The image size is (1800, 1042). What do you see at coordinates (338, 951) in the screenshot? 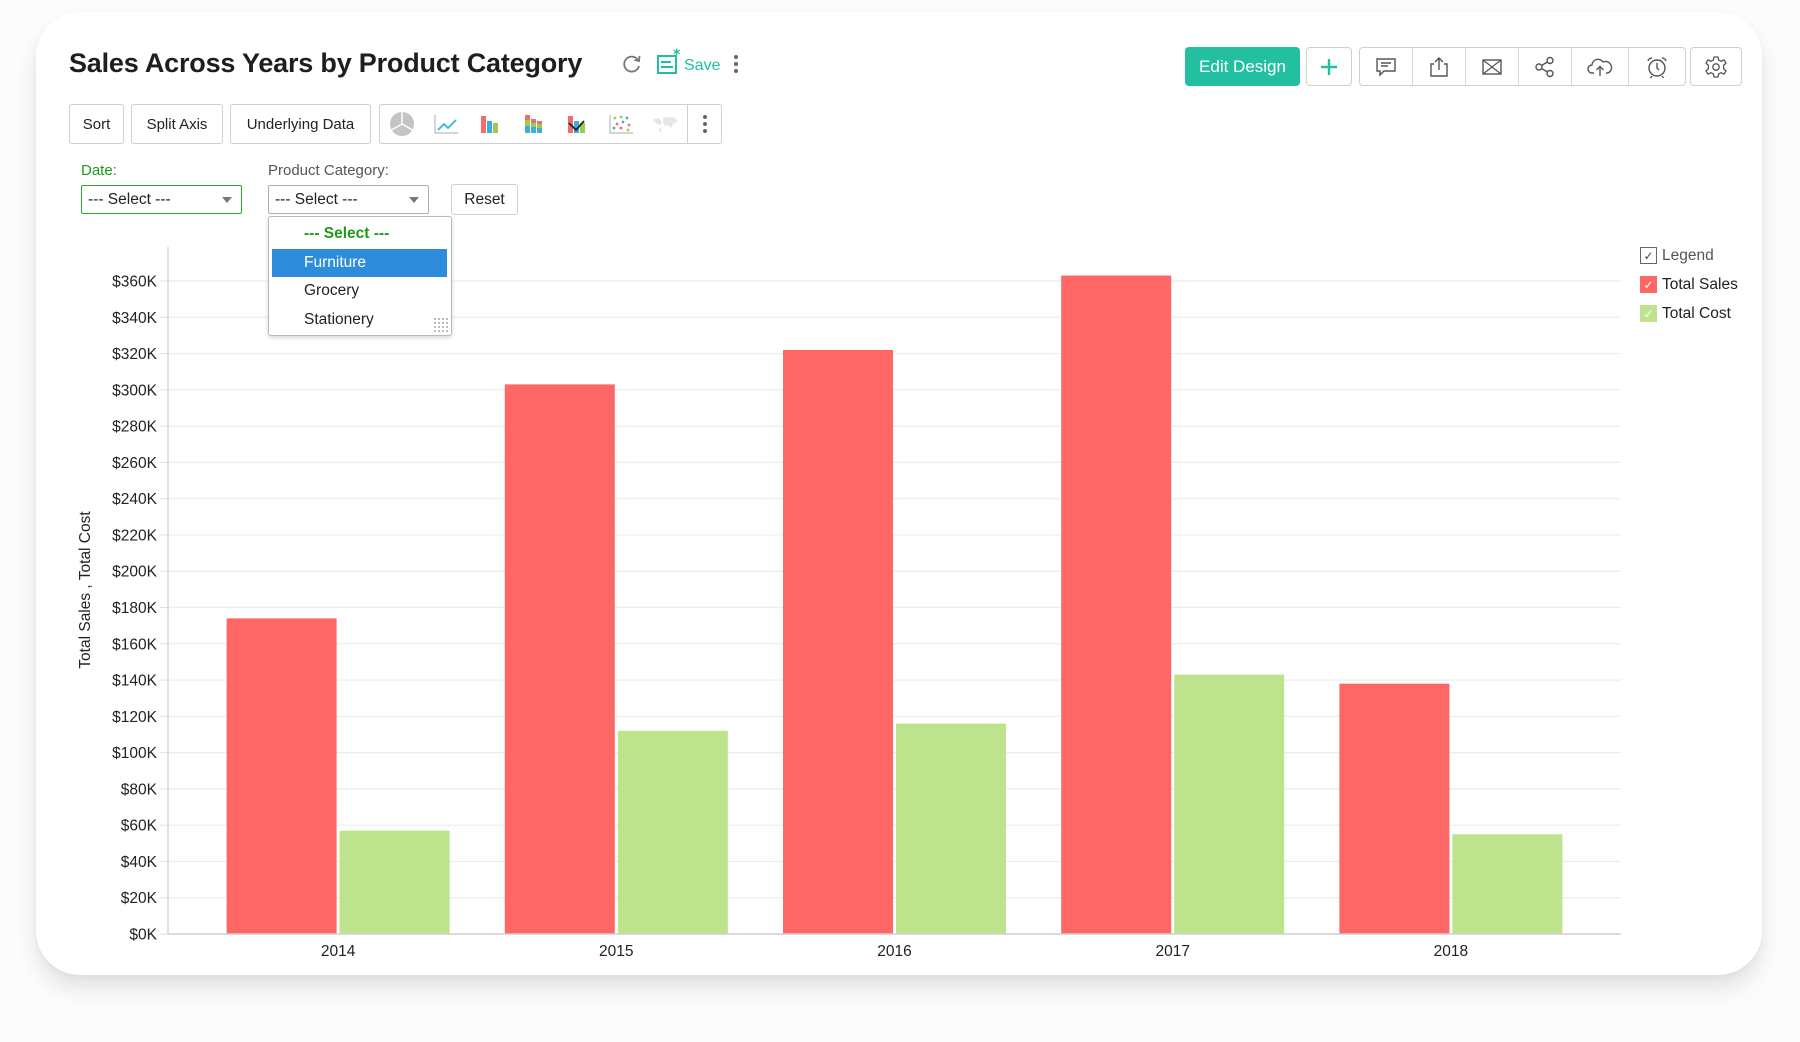
I see `x-tick-label: 2014` at bounding box center [338, 951].